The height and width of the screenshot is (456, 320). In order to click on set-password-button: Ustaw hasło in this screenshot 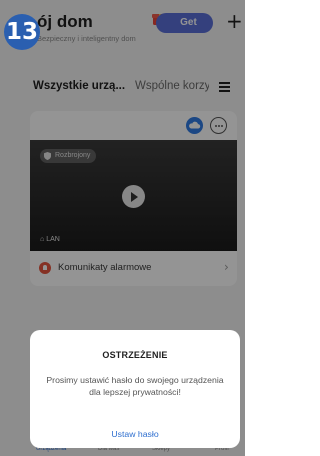, I will do `click(135, 434)`.